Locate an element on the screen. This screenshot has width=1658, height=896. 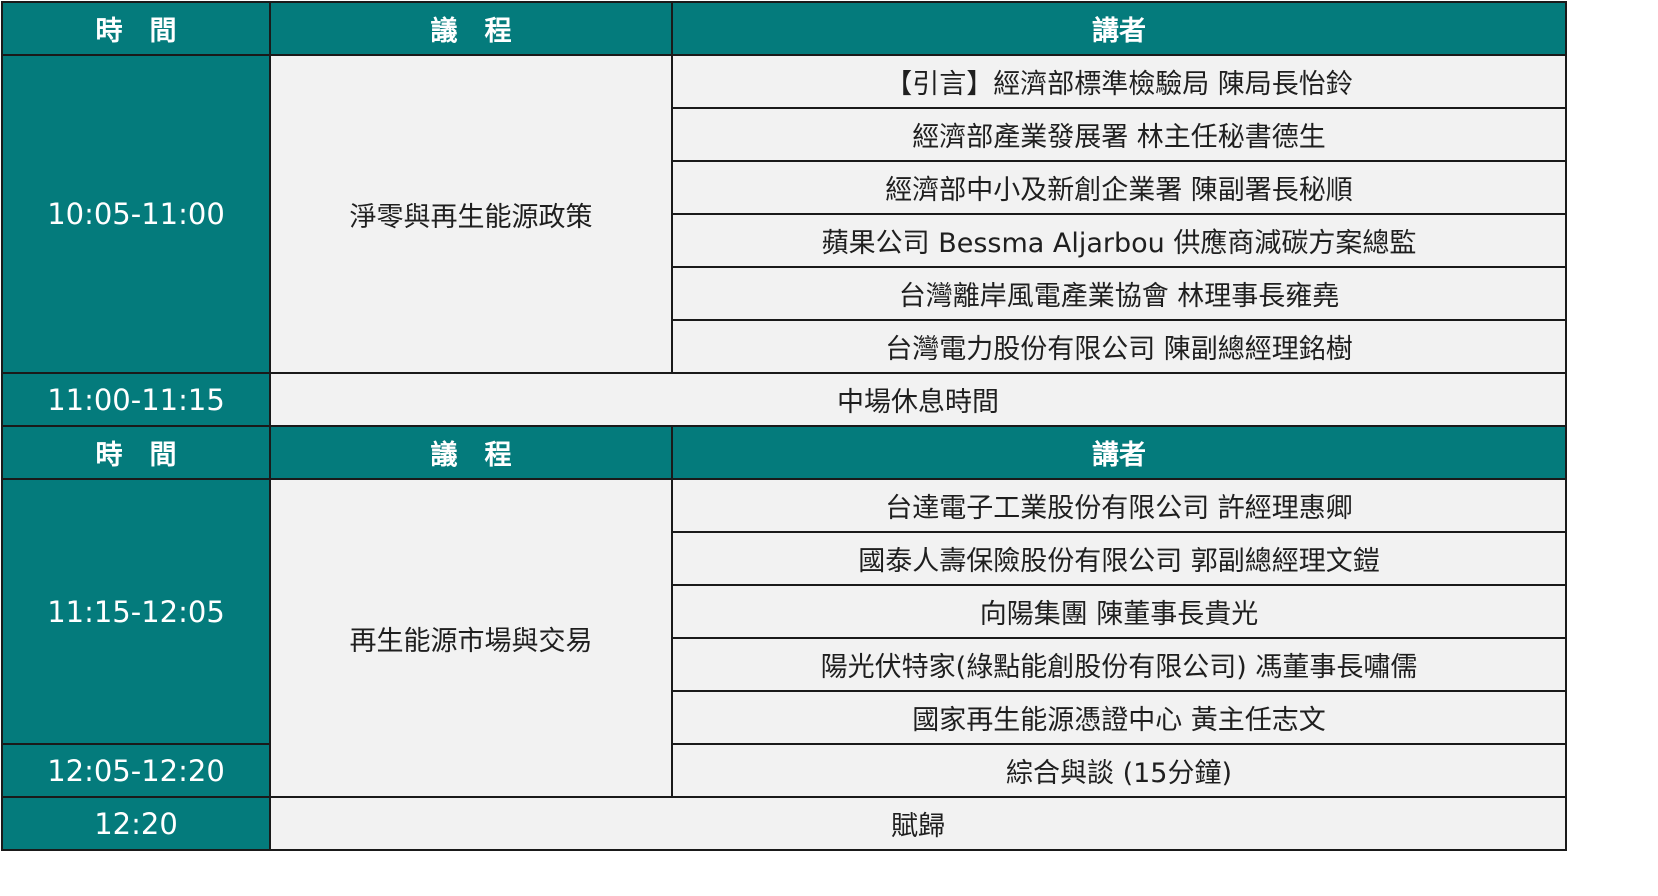
speaker-cell: 向陽集團 陳董事長貴光 is located at coordinates (1119, 611).